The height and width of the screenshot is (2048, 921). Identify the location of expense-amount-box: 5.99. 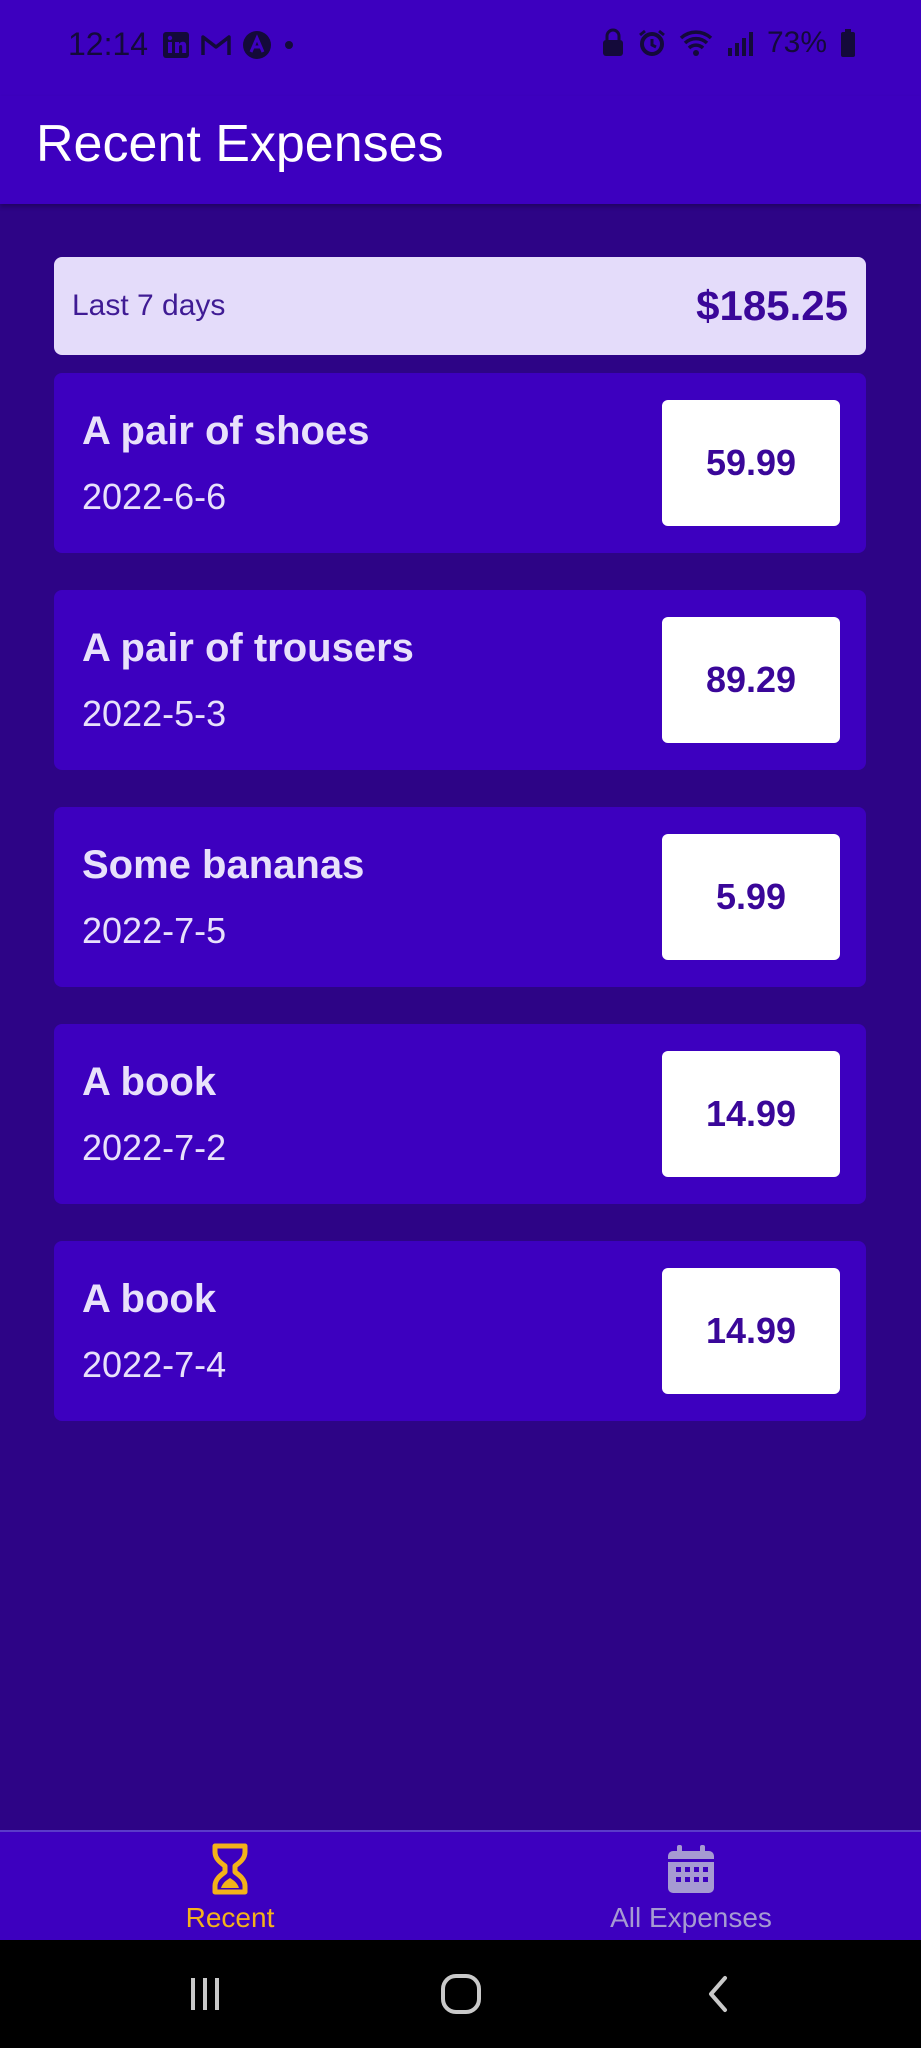
(751, 897).